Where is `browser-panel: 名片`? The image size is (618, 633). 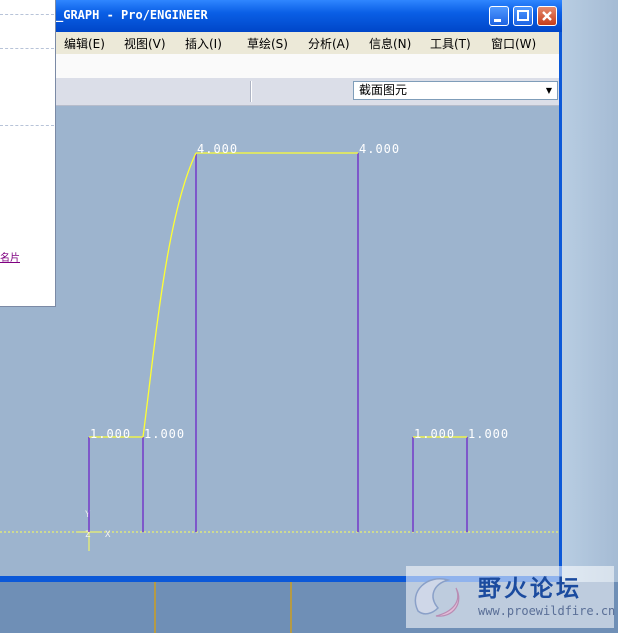
browser-panel: 名片 is located at coordinates (28, 153).